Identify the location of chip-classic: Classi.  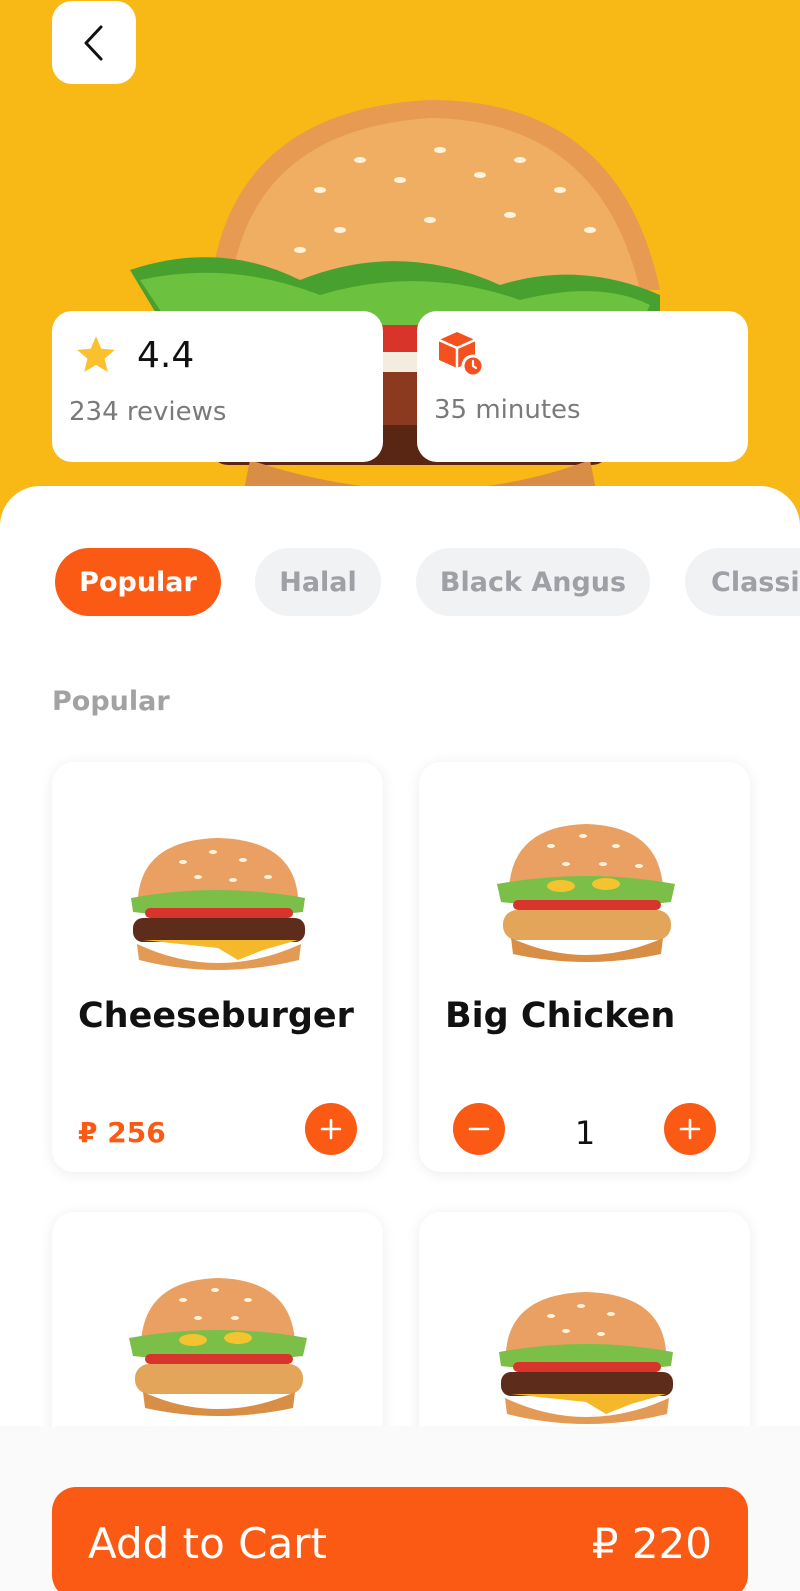
(742, 582).